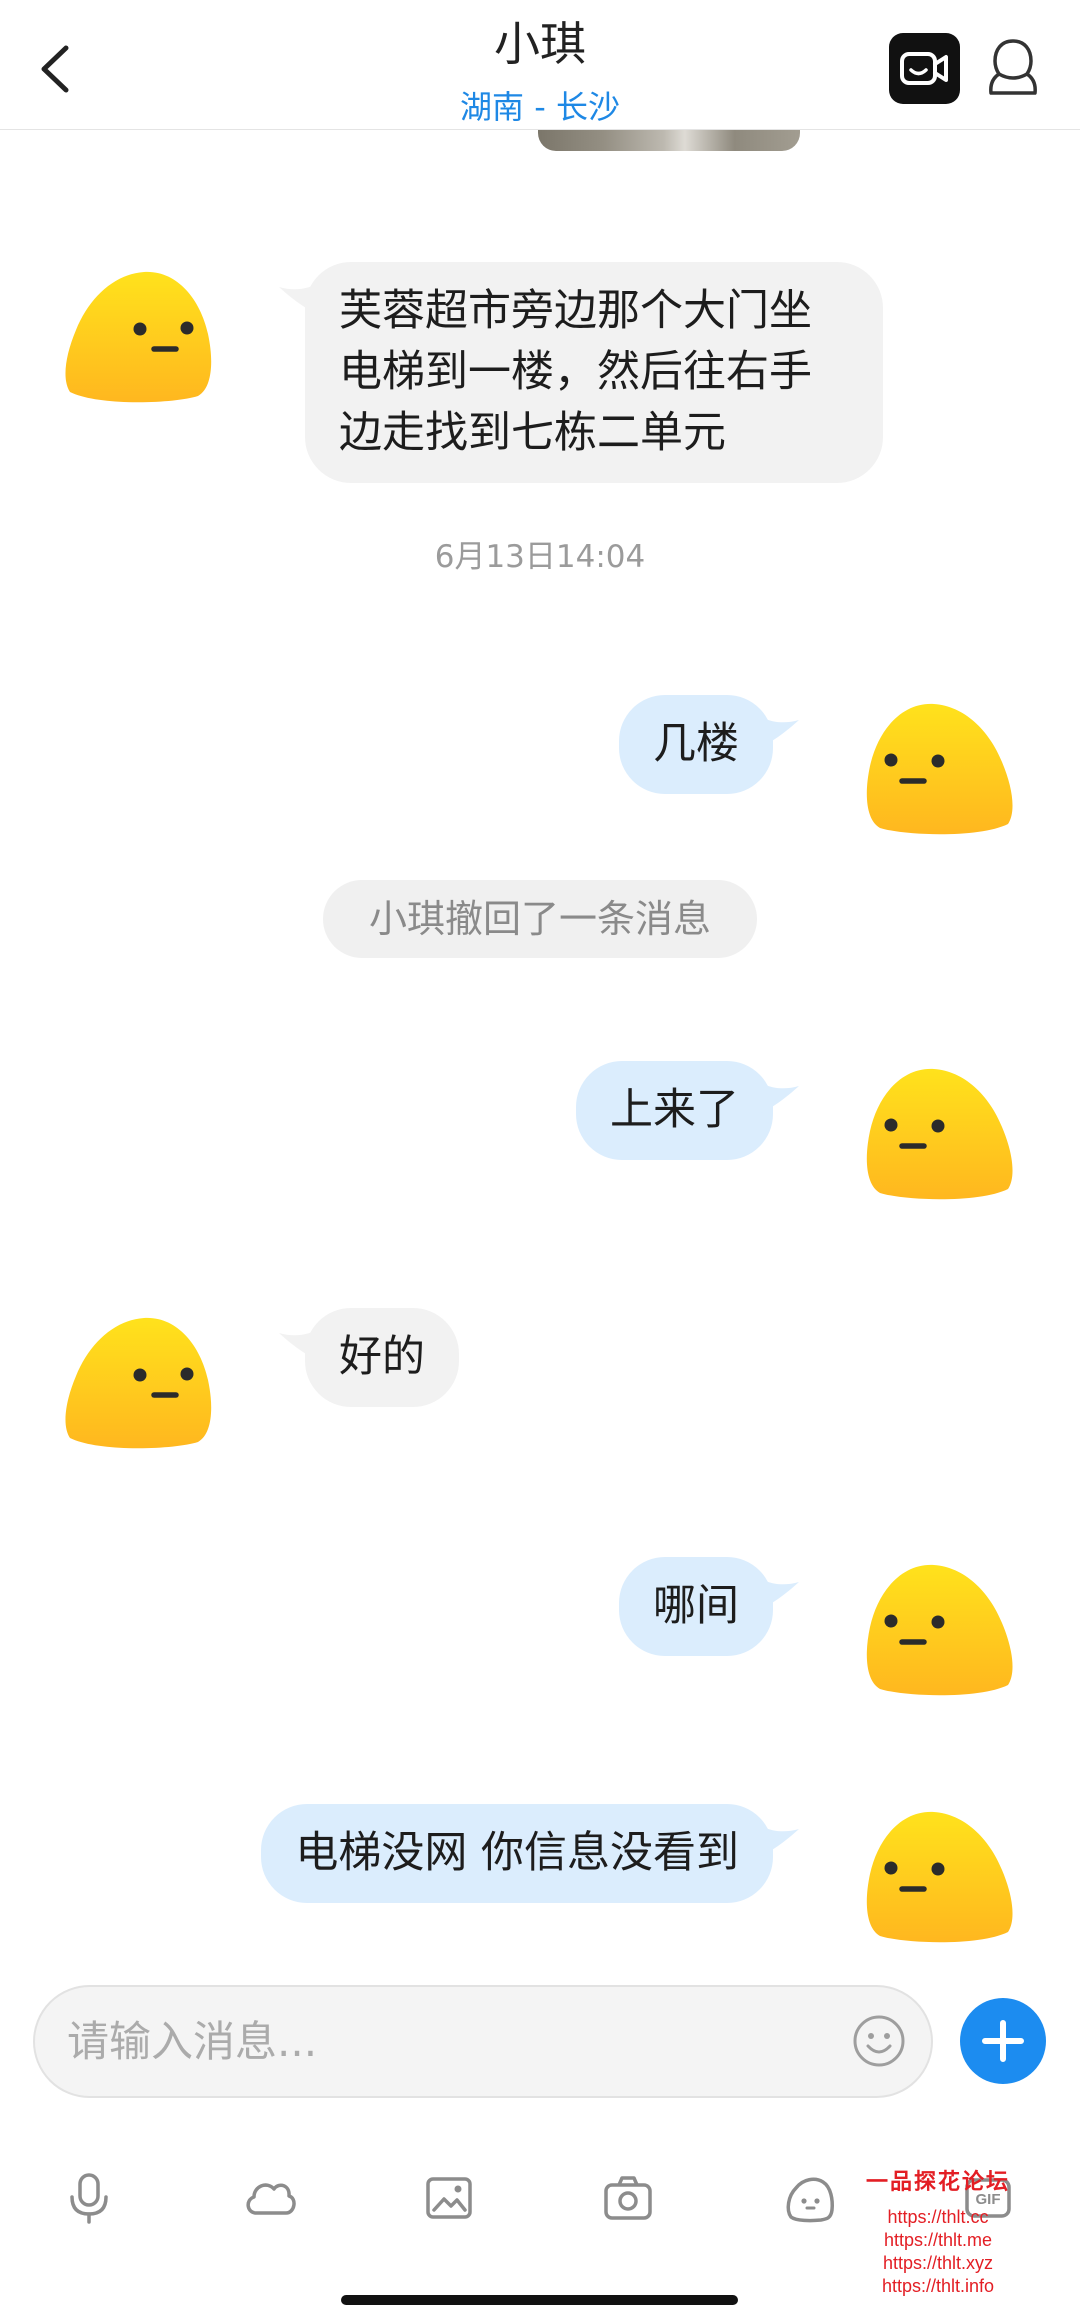  I want to click on outgoing-message-bubble: 电梯没网 你信息没看到, so click(517, 1853).